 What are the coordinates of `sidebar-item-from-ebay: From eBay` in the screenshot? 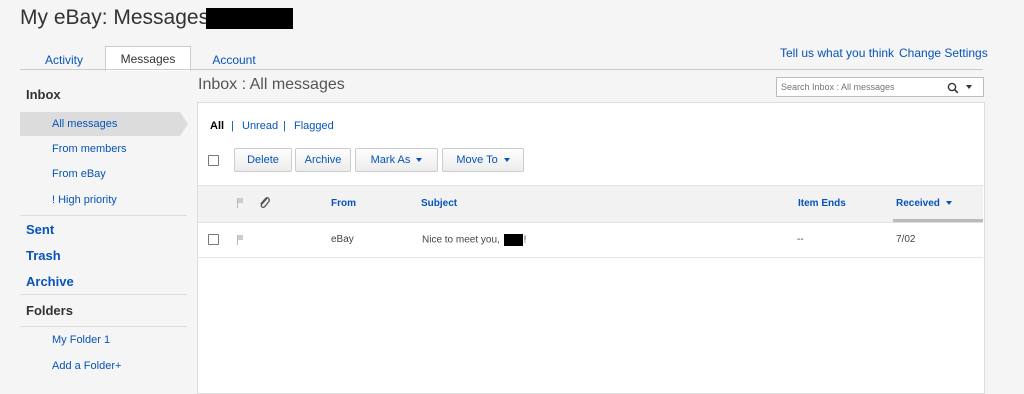 It's located at (79, 174).